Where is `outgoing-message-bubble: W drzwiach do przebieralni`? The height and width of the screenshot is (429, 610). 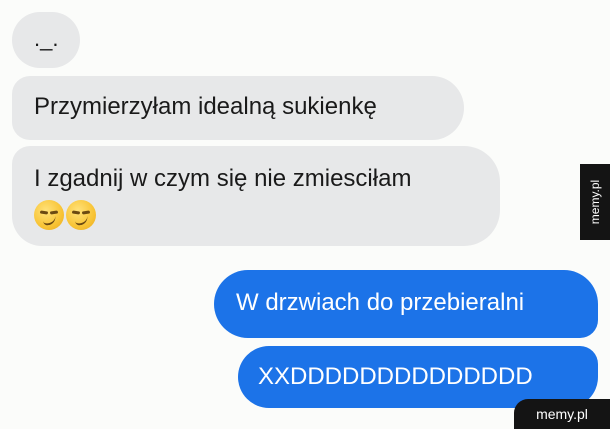
outgoing-message-bubble: W drzwiach do przebieralni is located at coordinates (406, 304).